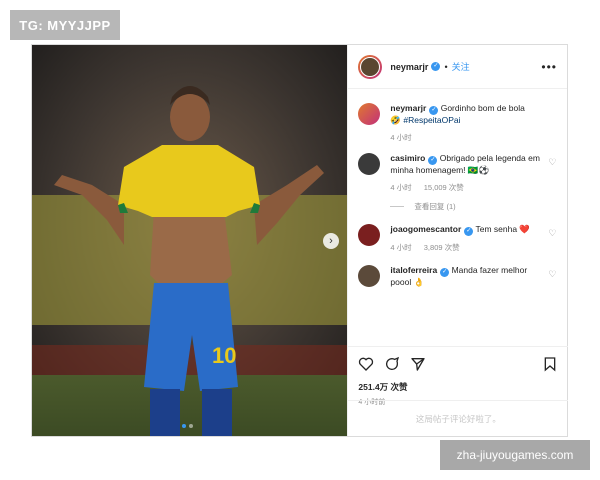 The image size is (600, 480). Describe the element at coordinates (370, 66) in the screenshot. I see `author-avatar` at that location.